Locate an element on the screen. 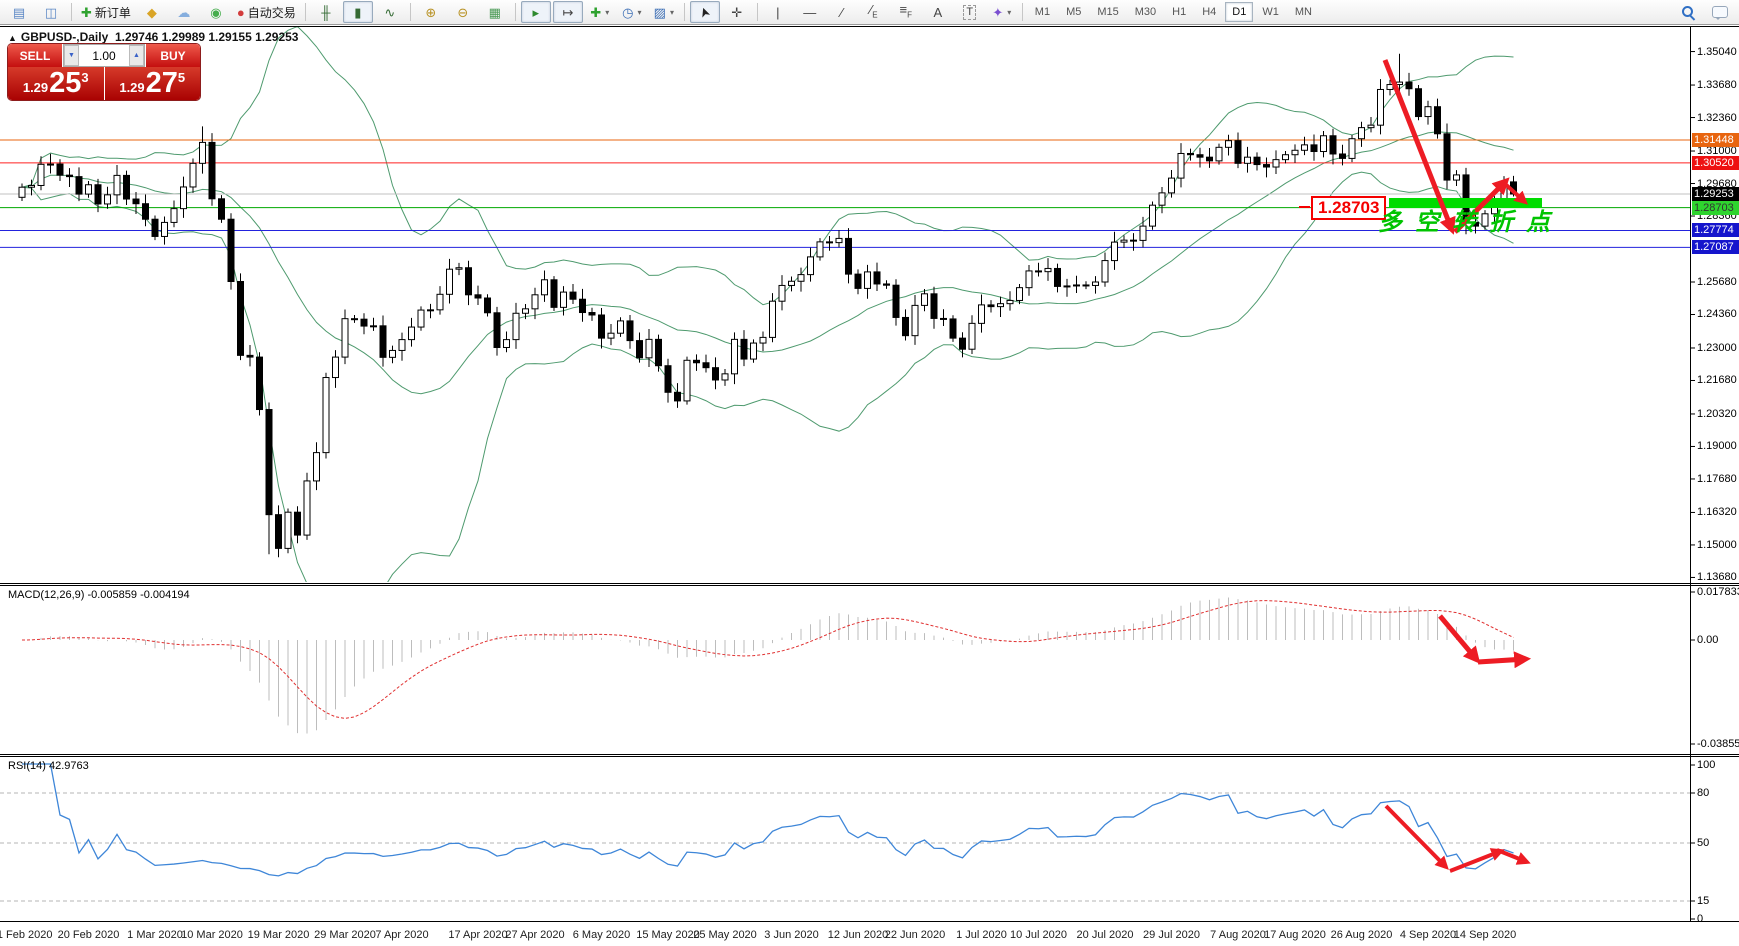 The height and width of the screenshot is (946, 1739). timeframe-m5: M5 is located at coordinates (1073, 12).